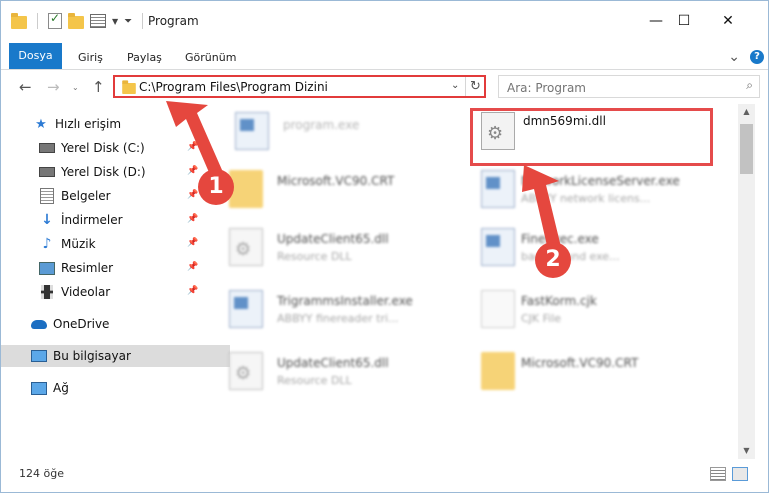  What do you see at coordinates (553, 260) in the screenshot?
I see `step-badge-2: 2` at bounding box center [553, 260].